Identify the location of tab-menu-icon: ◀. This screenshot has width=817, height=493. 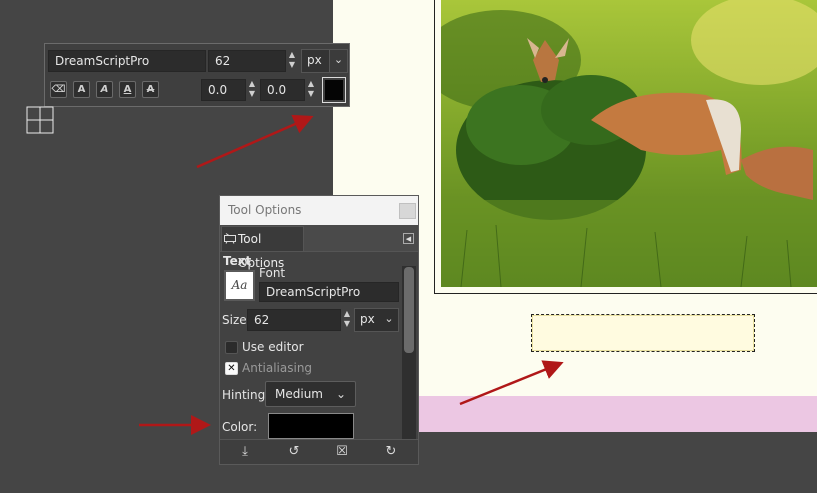
(408, 238).